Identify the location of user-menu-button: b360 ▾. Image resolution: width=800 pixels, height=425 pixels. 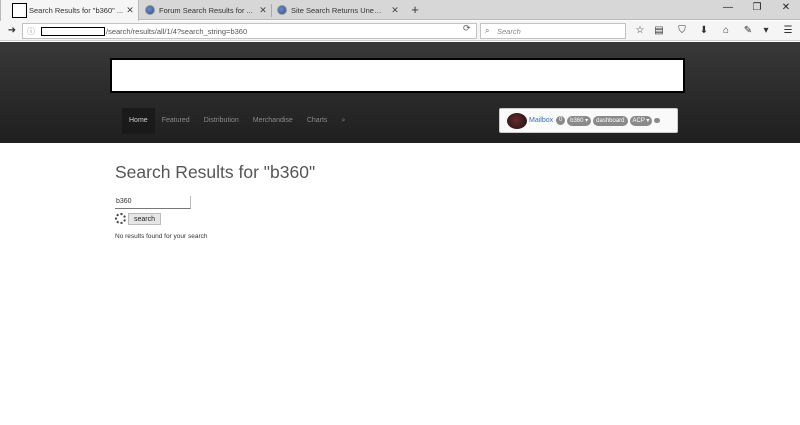
(579, 120).